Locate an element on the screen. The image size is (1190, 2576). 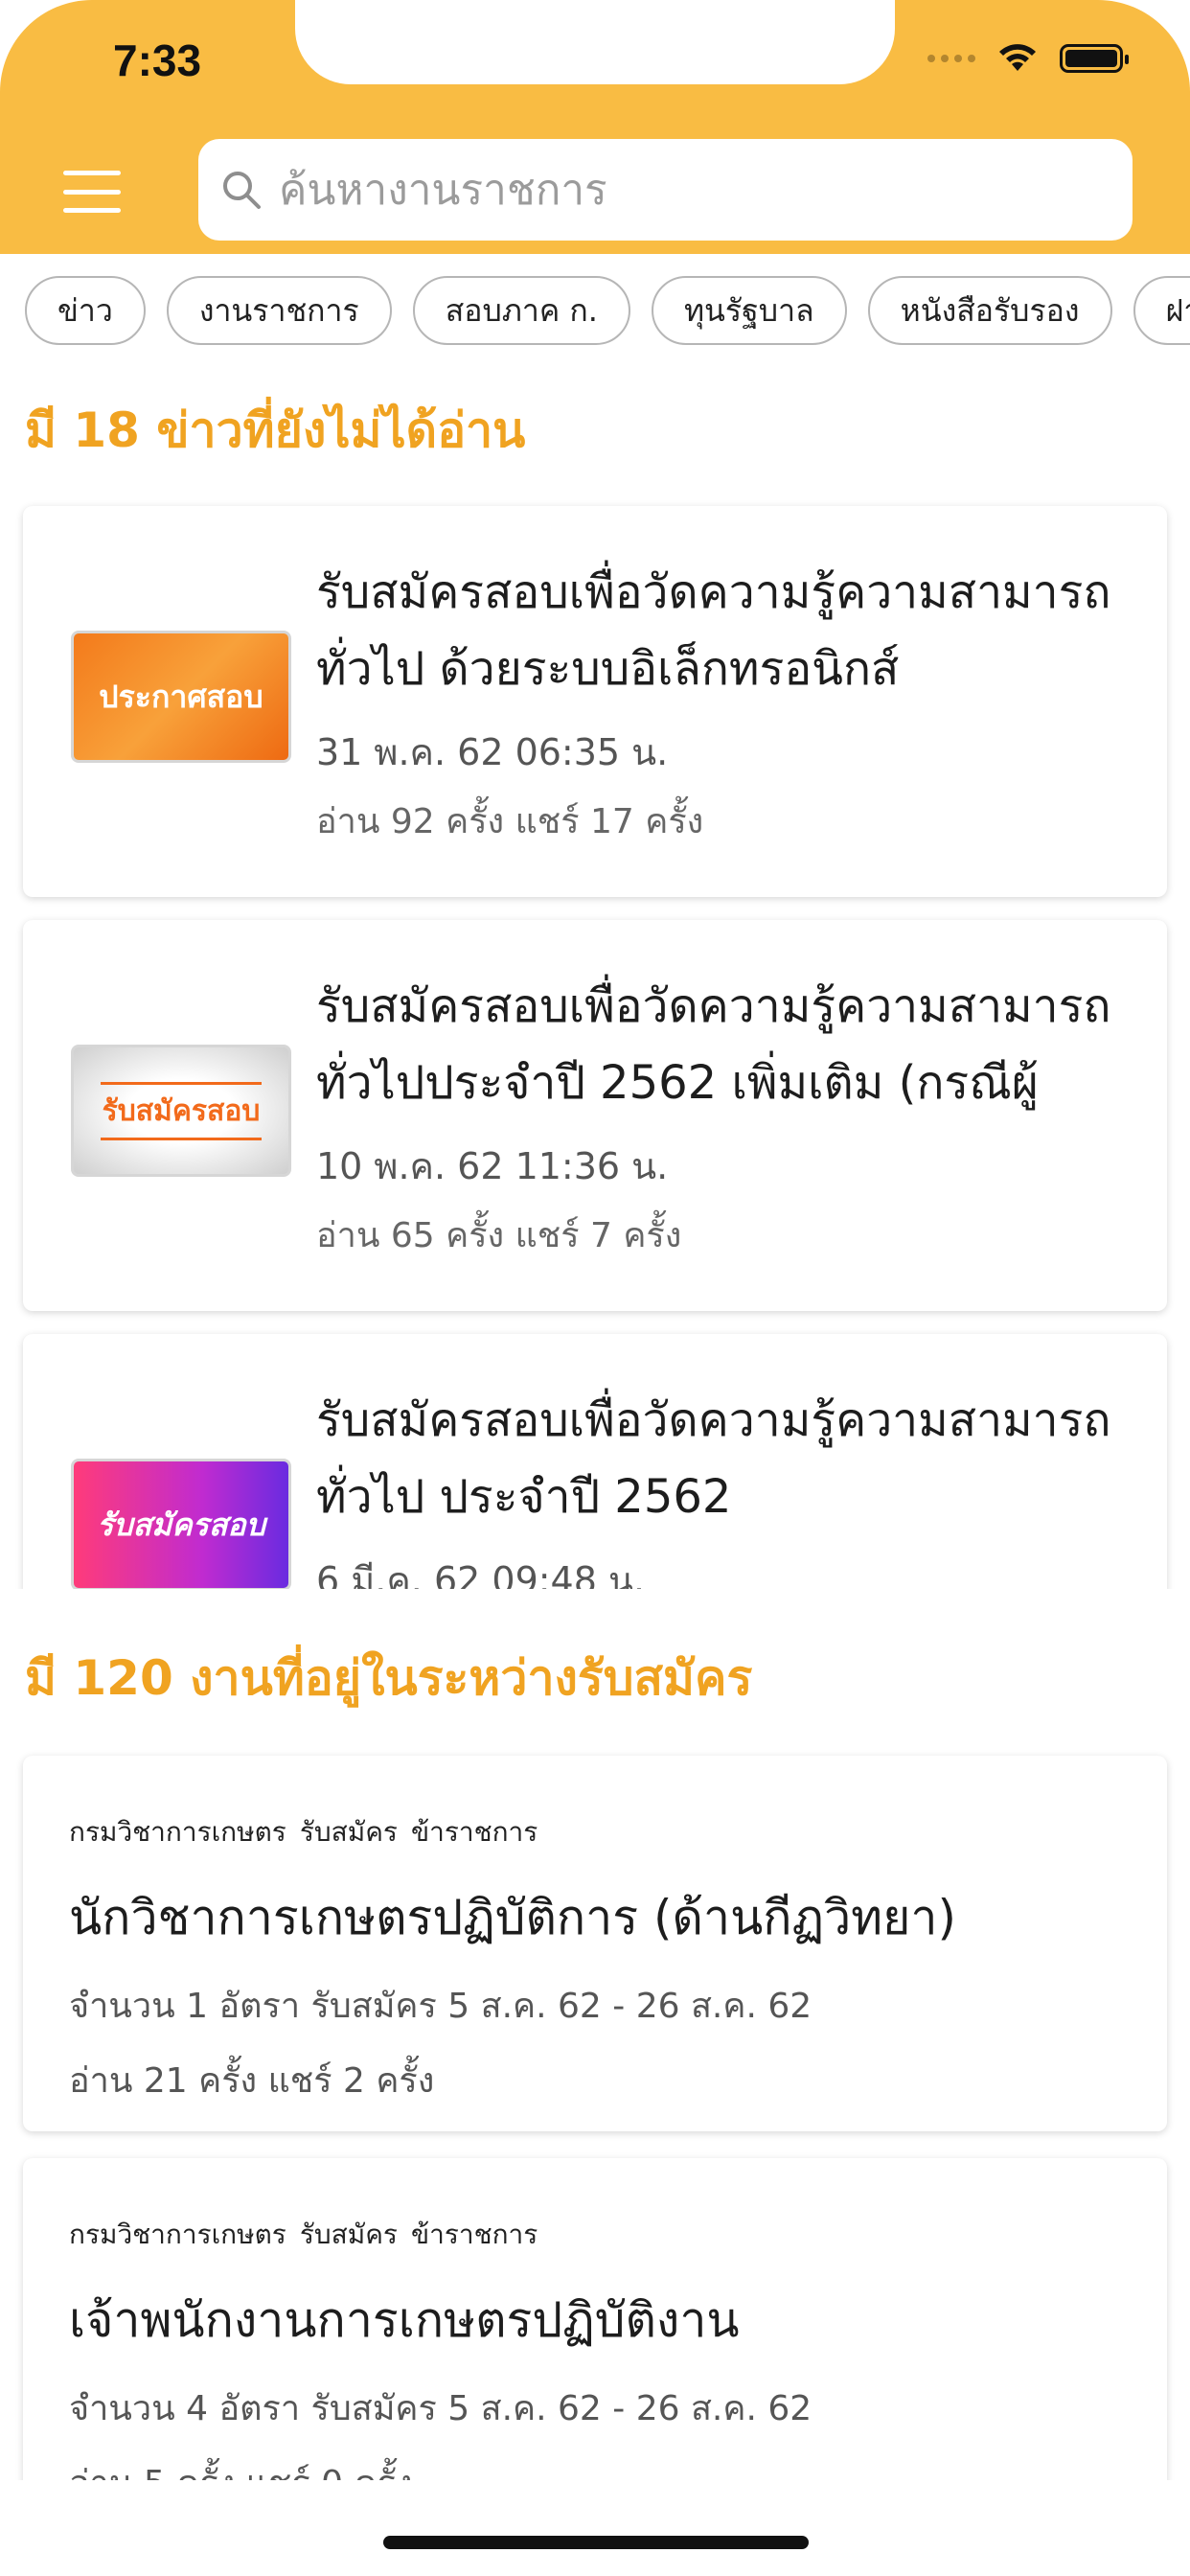
search-bar is located at coordinates (666, 190).